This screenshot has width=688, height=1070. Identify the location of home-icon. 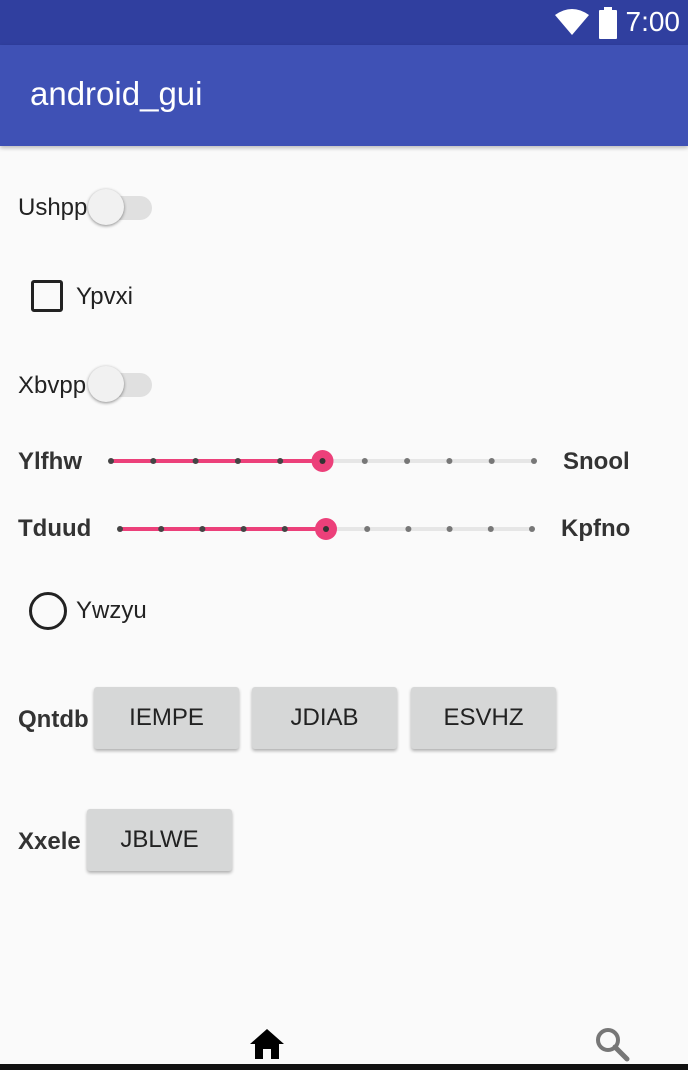
(267, 1044).